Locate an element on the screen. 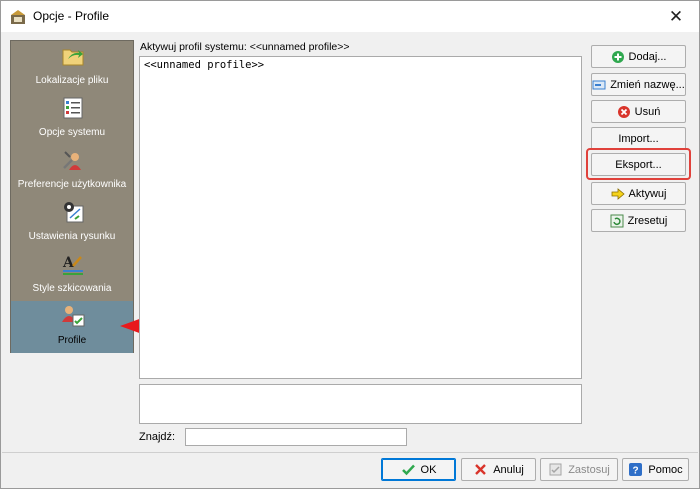 This screenshot has height=489, width=700. profile-icon is located at coordinates (73, 316).